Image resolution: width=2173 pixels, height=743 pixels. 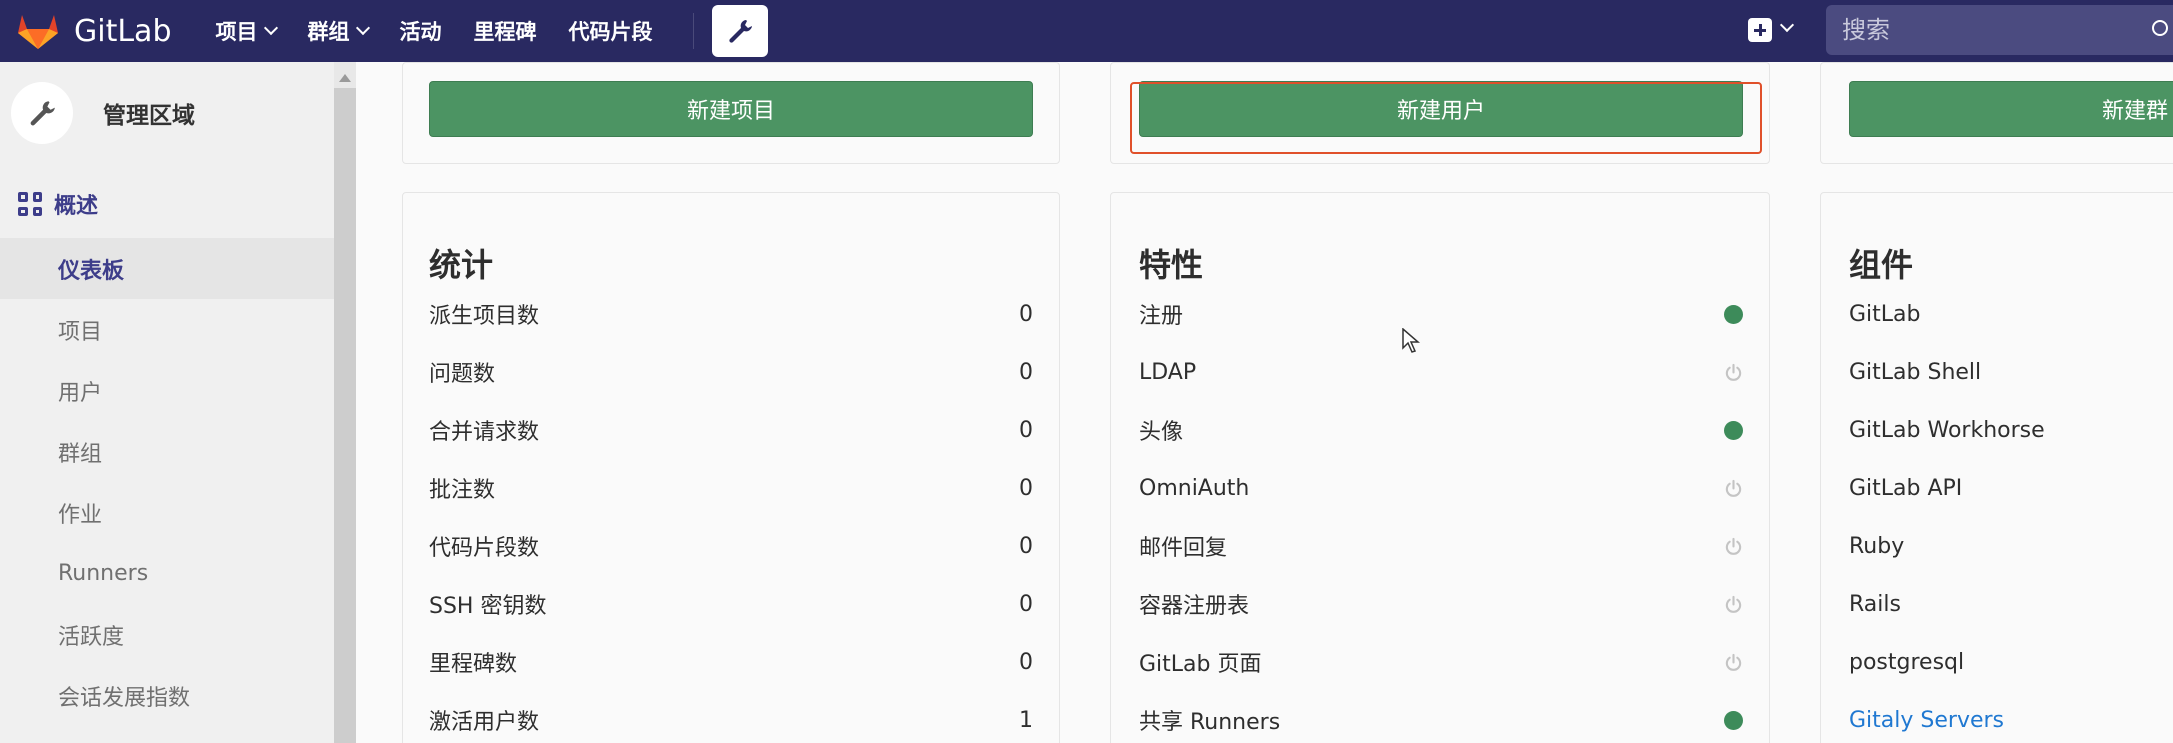 I want to click on mouse-cursor-icon, so click(x=1411, y=340).